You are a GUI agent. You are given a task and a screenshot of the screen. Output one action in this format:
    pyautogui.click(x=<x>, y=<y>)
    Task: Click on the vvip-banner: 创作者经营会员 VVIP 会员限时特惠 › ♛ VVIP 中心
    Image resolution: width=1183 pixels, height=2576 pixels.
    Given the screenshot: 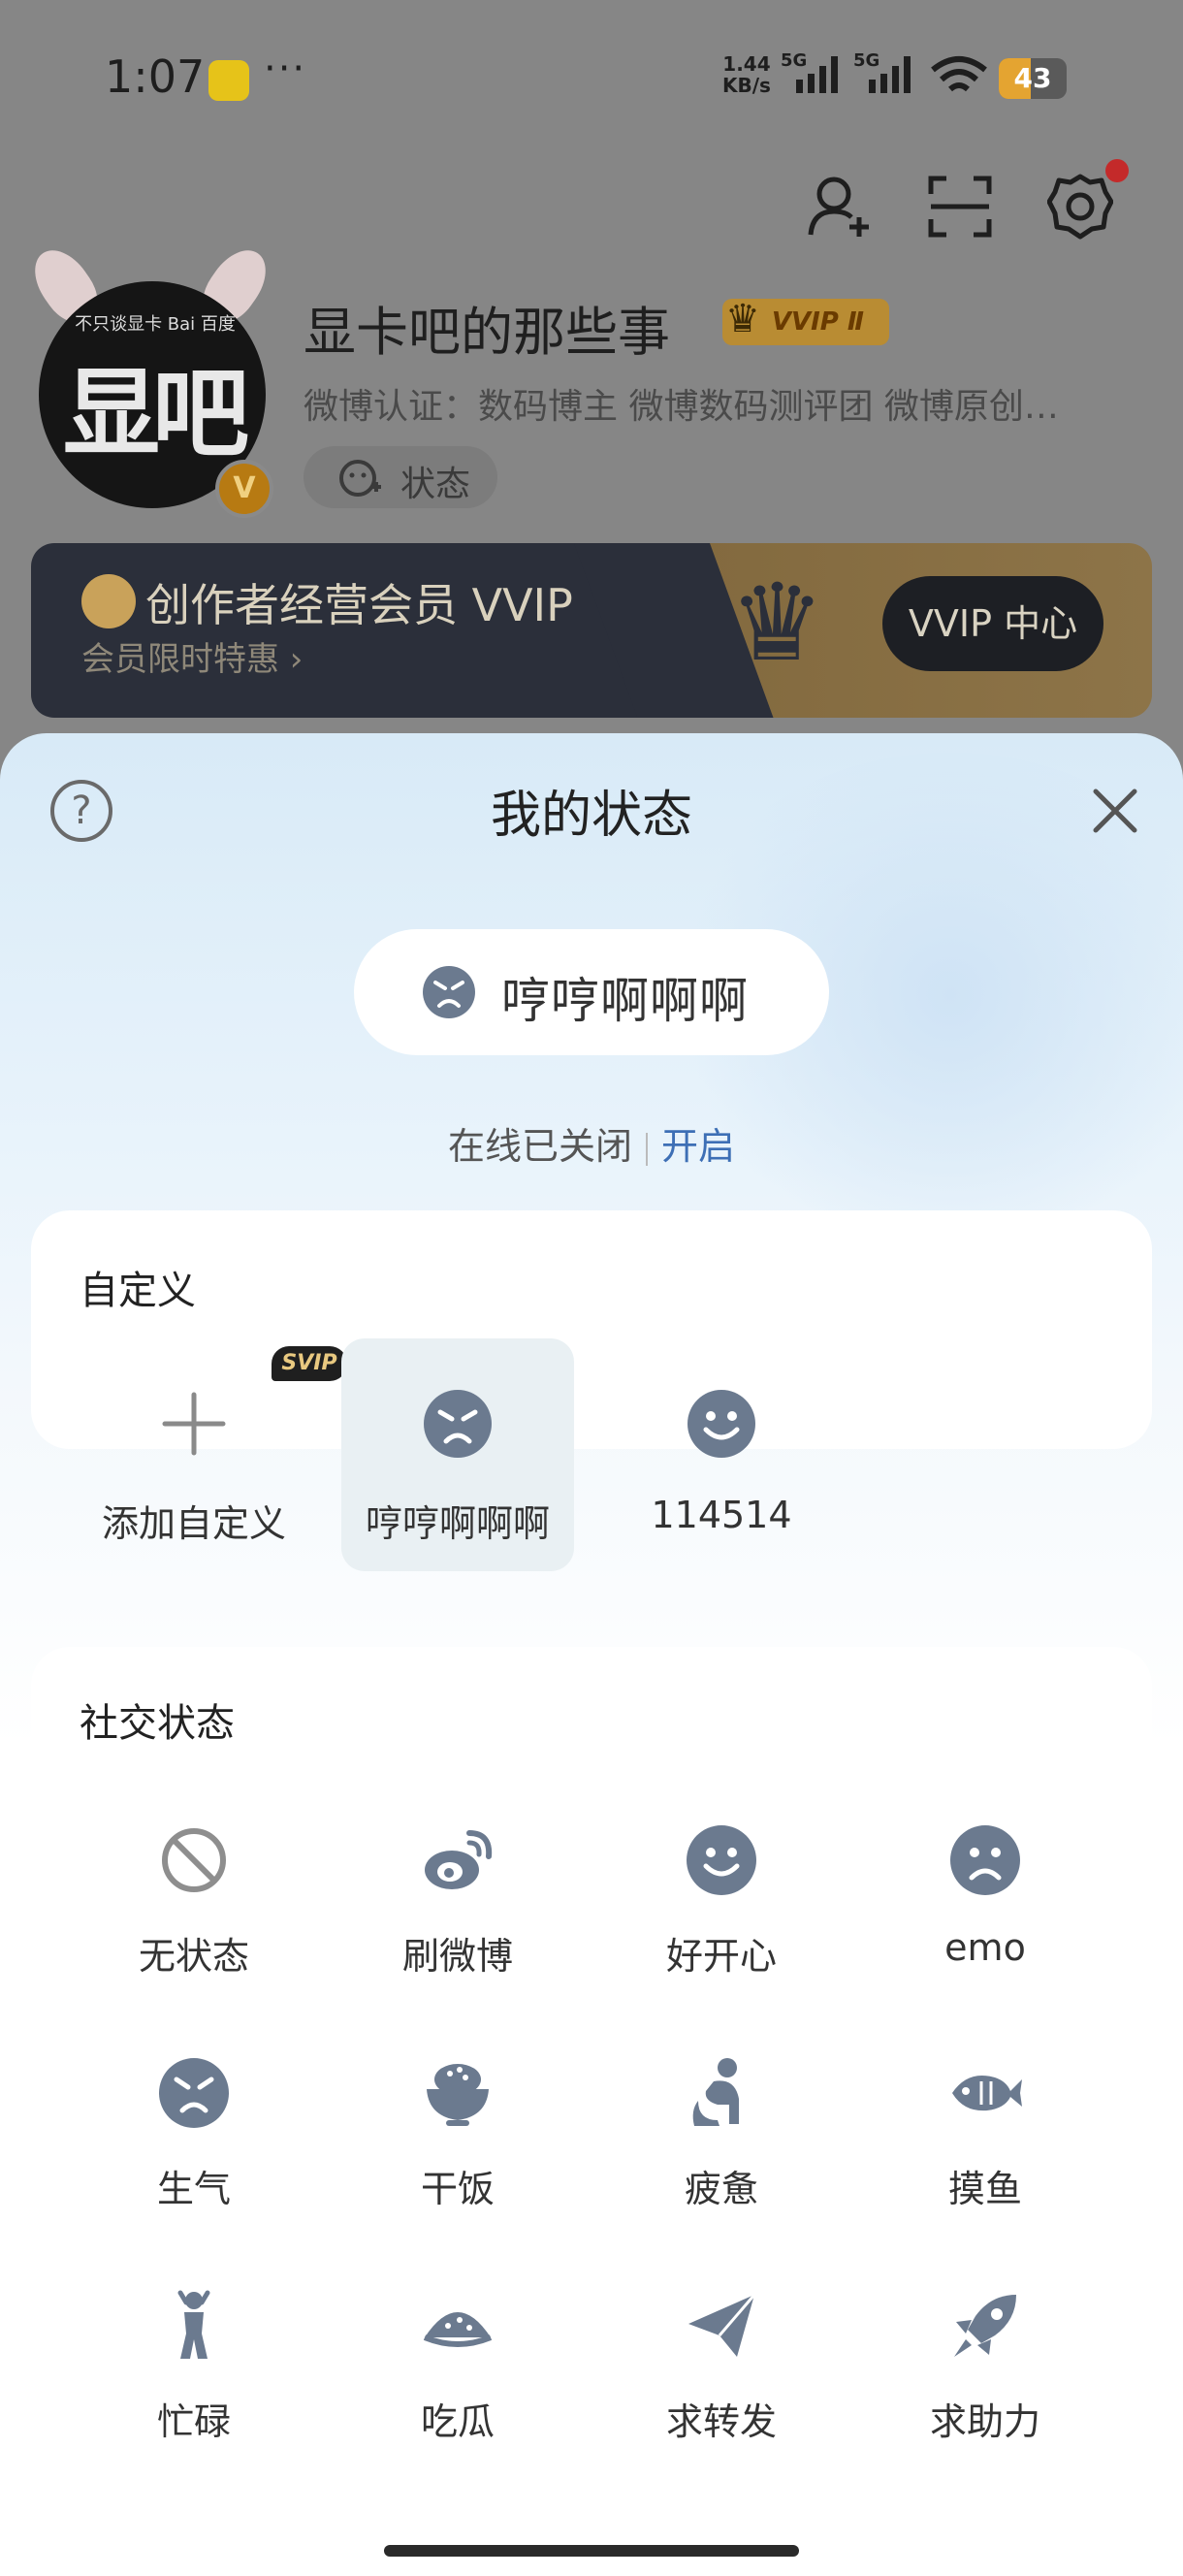 What is the action you would take?
    pyautogui.click(x=591, y=630)
    